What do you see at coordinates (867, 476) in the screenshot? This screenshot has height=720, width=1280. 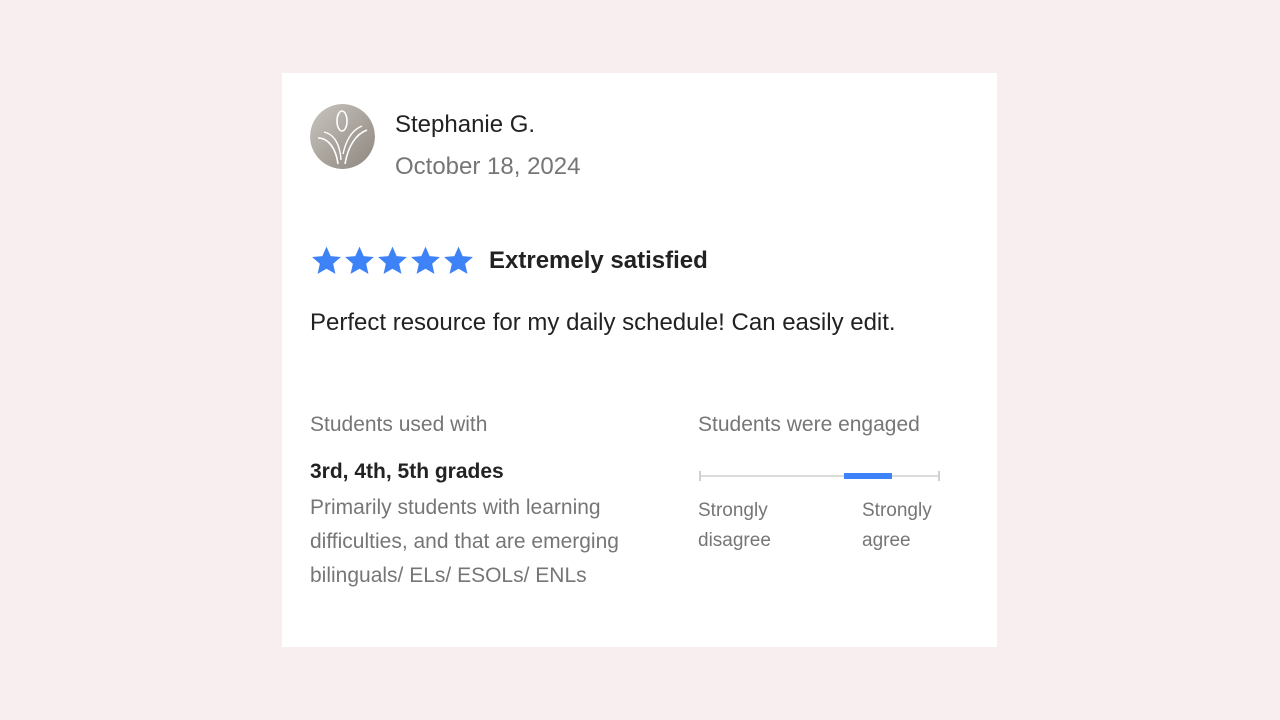 I see `engagement-level-indicator` at bounding box center [867, 476].